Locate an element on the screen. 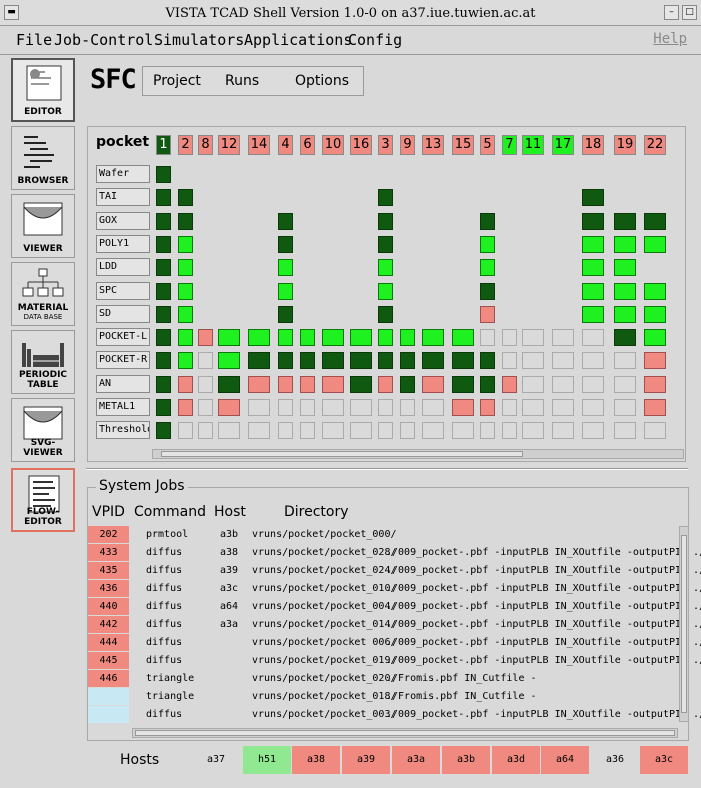  sfc-menu-options: Options is located at coordinates (322, 81).